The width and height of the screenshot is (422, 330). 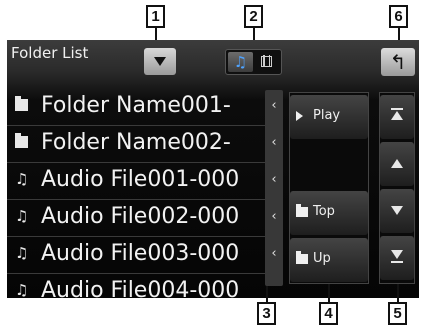 I want to click on top-button: Top, so click(x=329, y=213).